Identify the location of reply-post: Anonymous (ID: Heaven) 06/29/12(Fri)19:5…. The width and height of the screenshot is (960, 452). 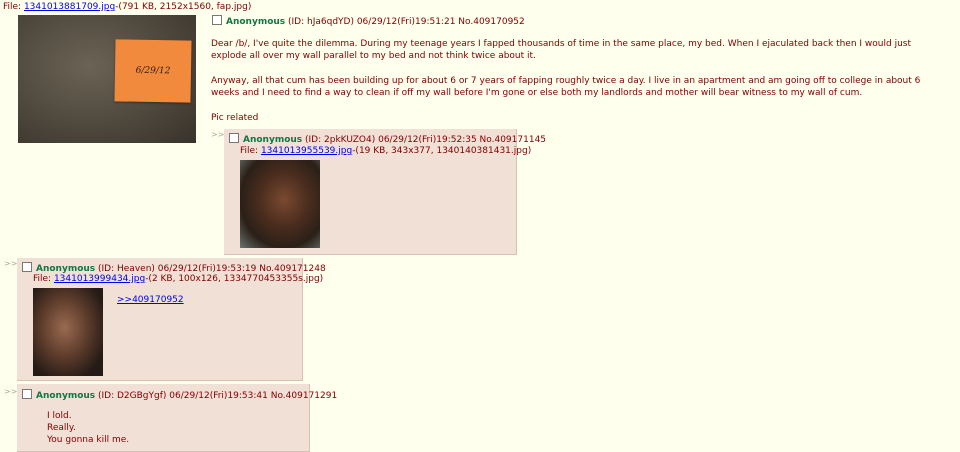
(171, 319).